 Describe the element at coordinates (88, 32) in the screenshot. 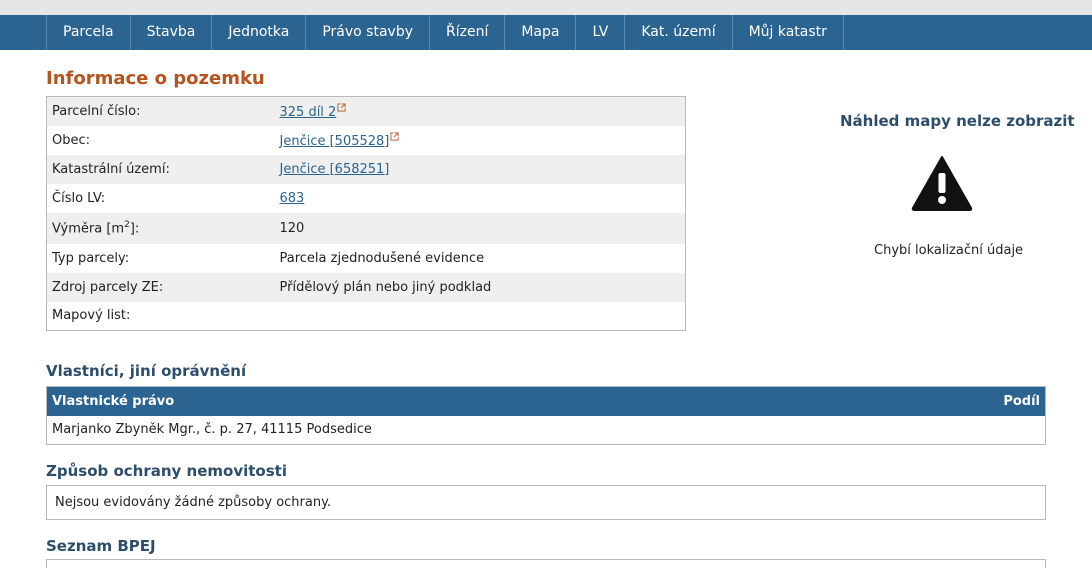

I see `tab-parcela: Parcela` at that location.